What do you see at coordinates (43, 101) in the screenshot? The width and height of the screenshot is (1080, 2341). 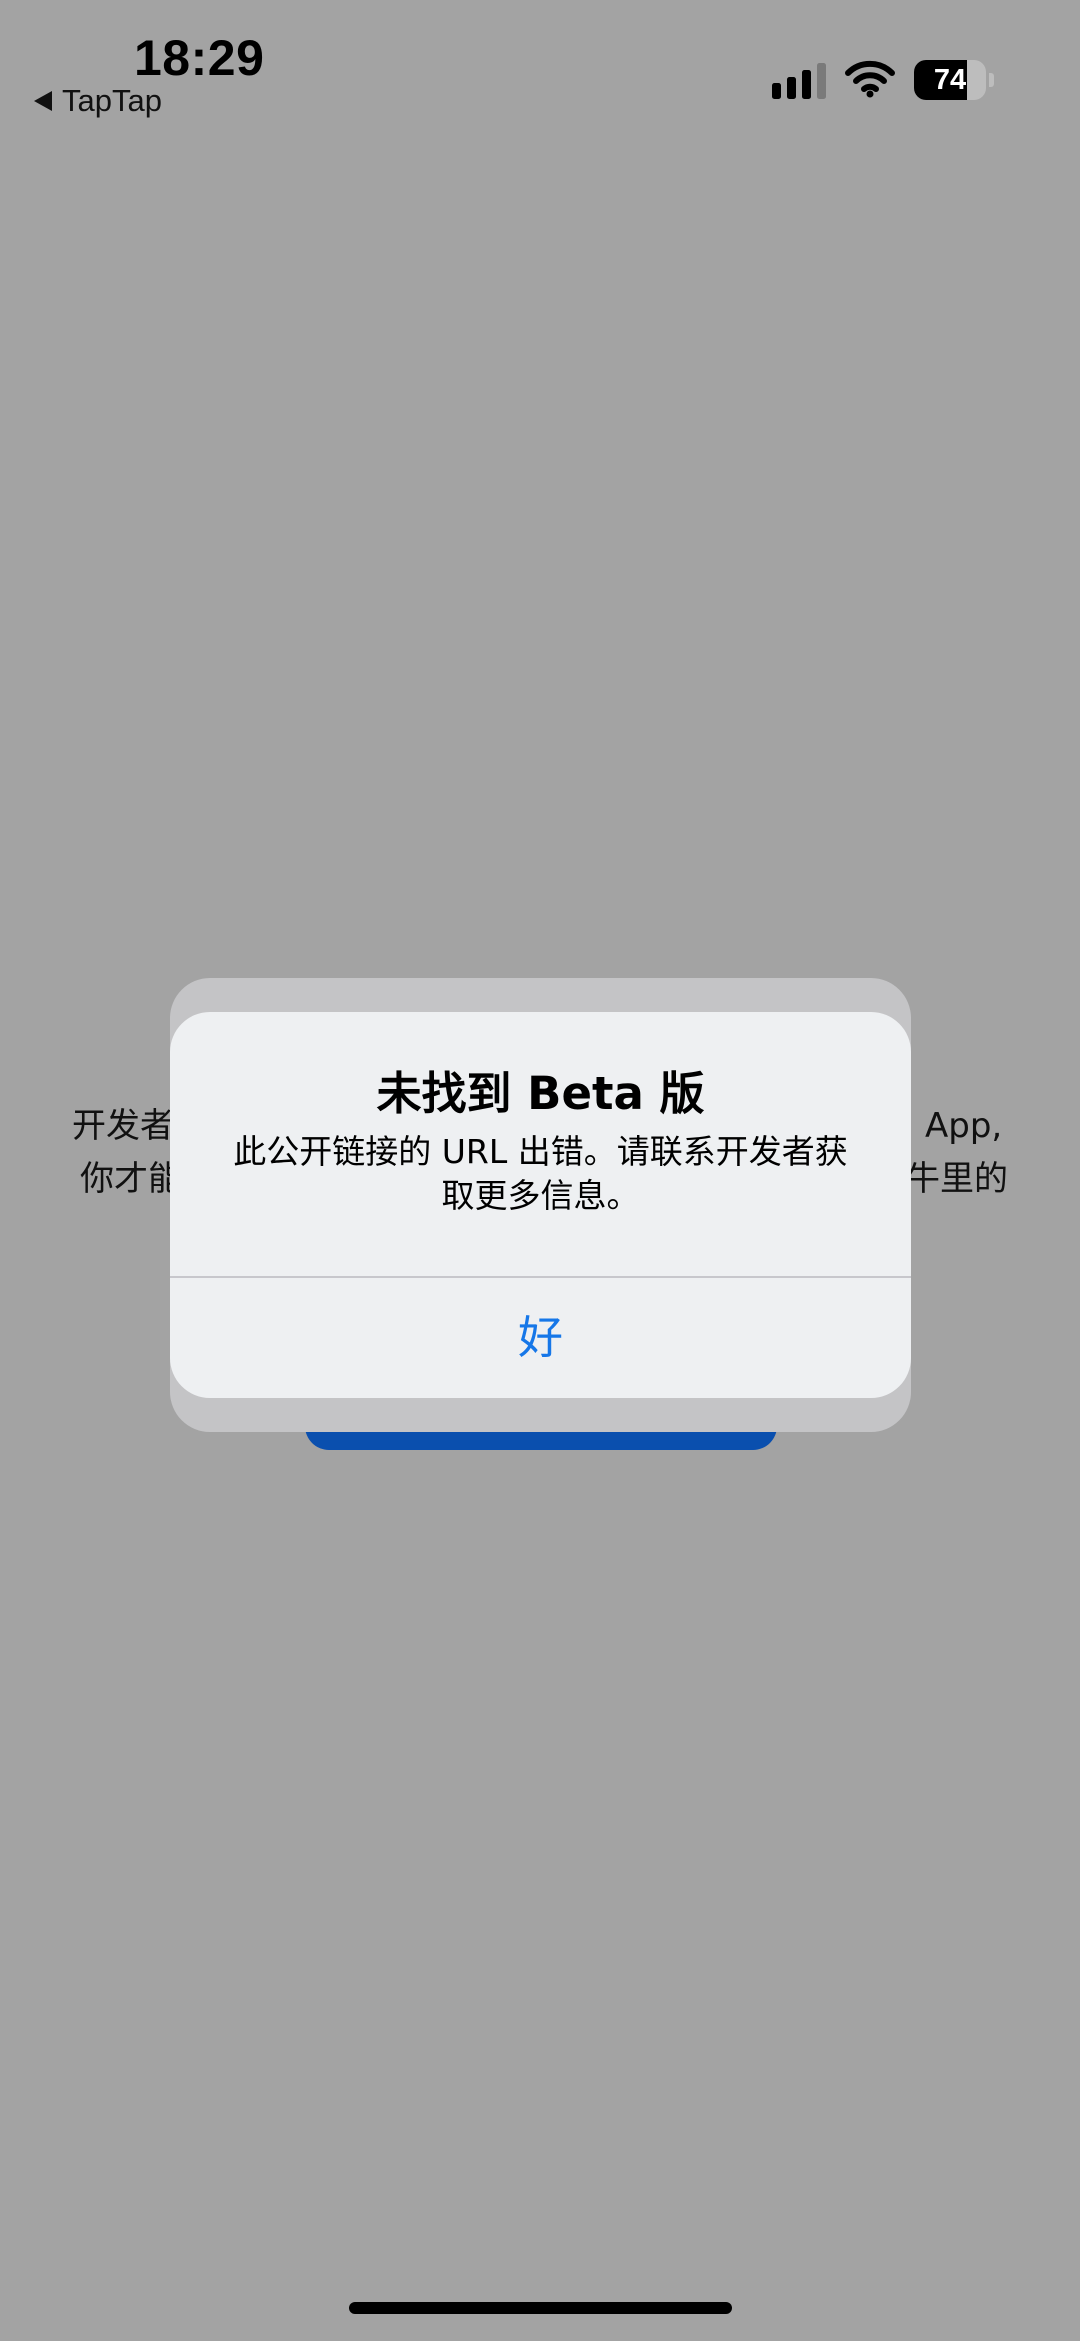 I see `back-arrow-icon` at bounding box center [43, 101].